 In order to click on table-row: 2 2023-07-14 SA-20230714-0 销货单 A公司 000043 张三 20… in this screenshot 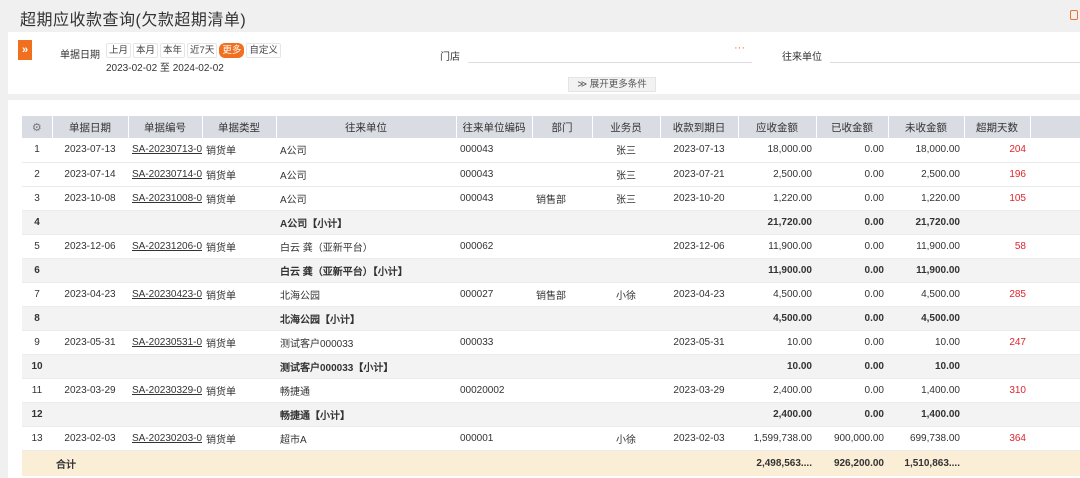, I will do `click(551, 174)`.